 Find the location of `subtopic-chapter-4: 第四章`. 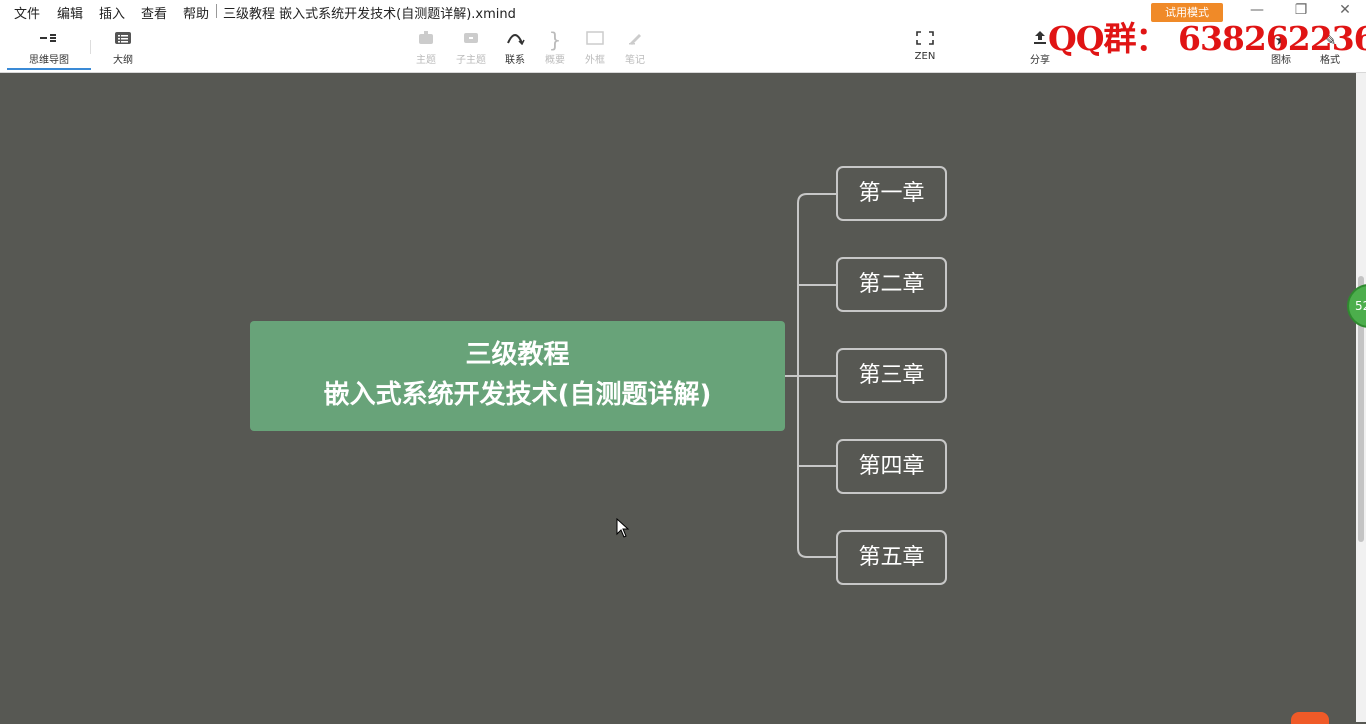

subtopic-chapter-4: 第四章 is located at coordinates (891, 466).